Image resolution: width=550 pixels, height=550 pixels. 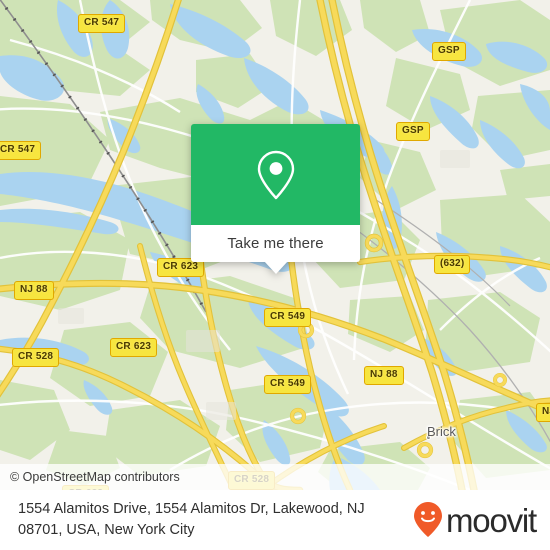 What do you see at coordinates (134, 347) in the screenshot?
I see `road-shield: CR 623` at bounding box center [134, 347].